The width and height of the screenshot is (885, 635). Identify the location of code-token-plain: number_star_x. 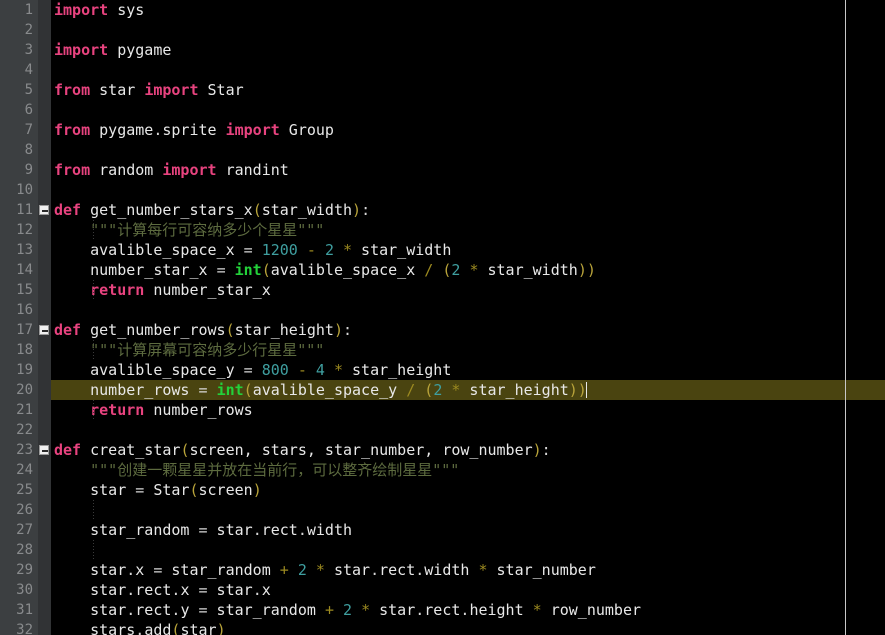
(135, 270).